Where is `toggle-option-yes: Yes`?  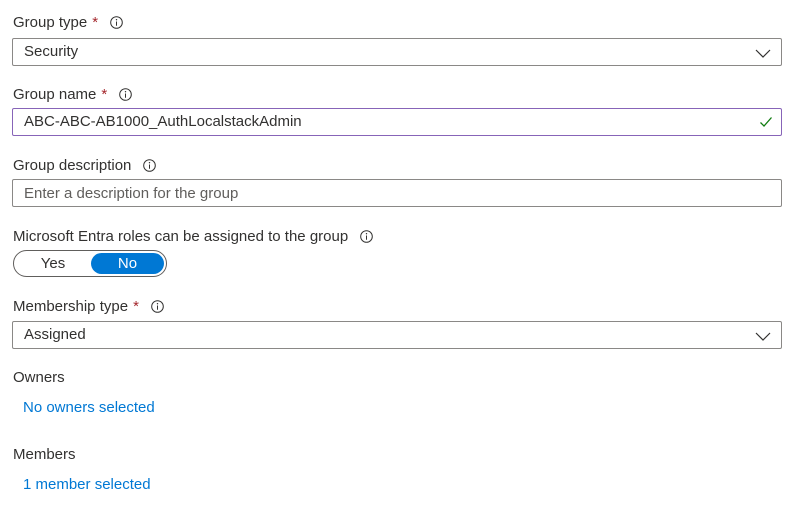
toggle-option-yes: Yes is located at coordinates (53, 263).